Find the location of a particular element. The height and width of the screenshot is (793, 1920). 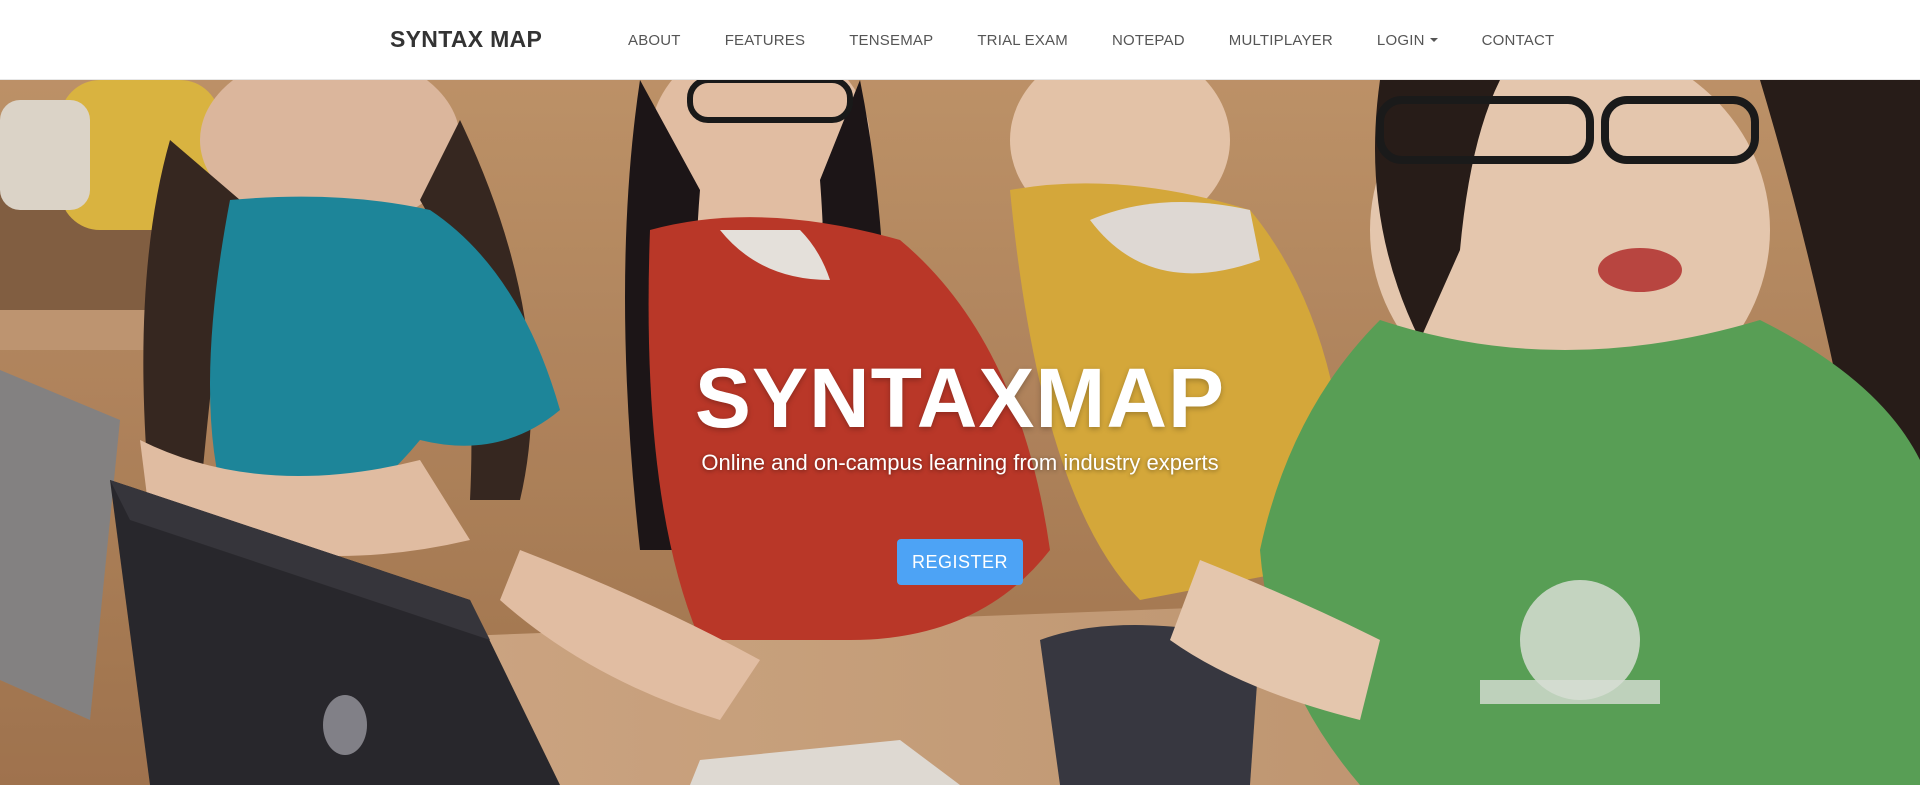

nav-item-notepad: NOTEPAD is located at coordinates (1148, 40).